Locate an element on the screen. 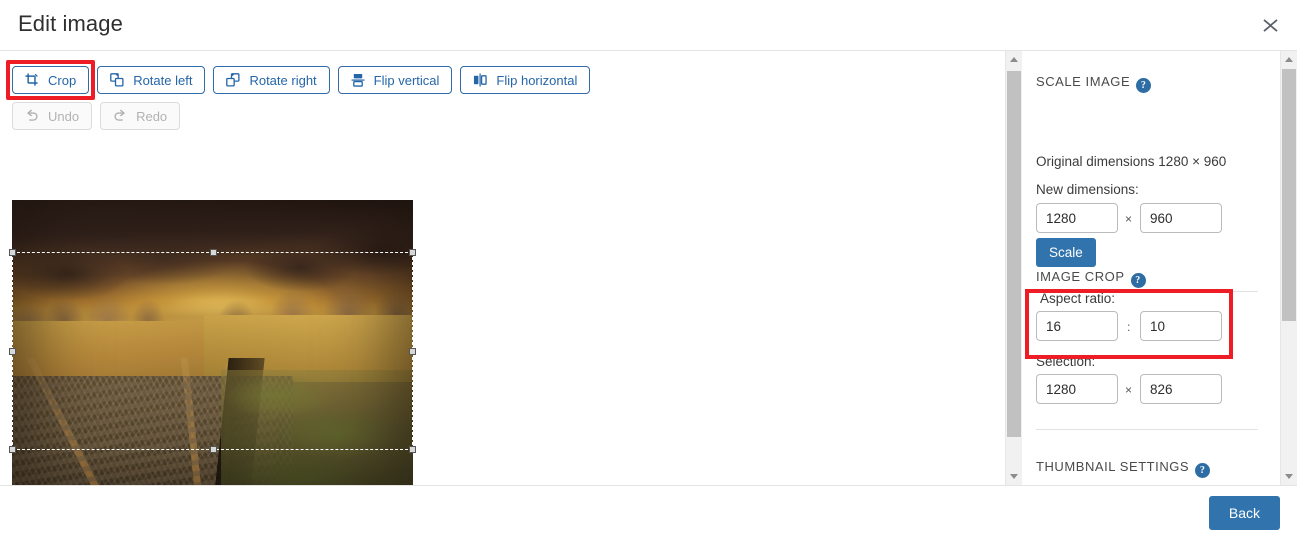 The image size is (1297, 539). undo-button: Undo is located at coordinates (52, 116).